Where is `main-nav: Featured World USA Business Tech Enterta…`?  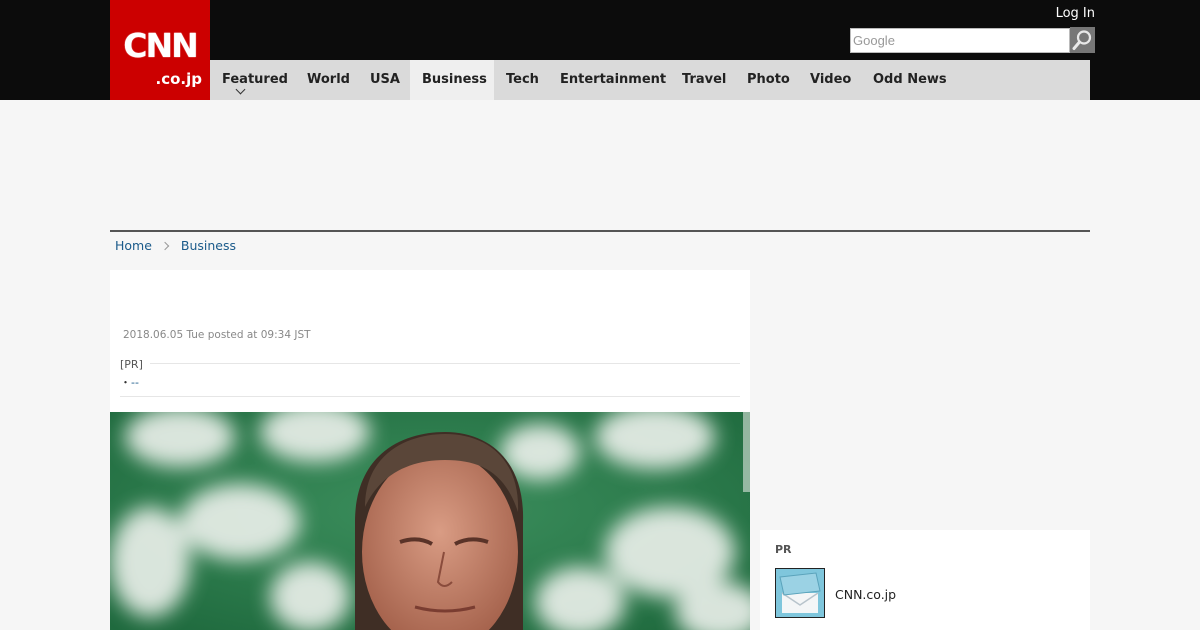
main-nav: Featured World USA Business Tech Enterta… is located at coordinates (650, 80).